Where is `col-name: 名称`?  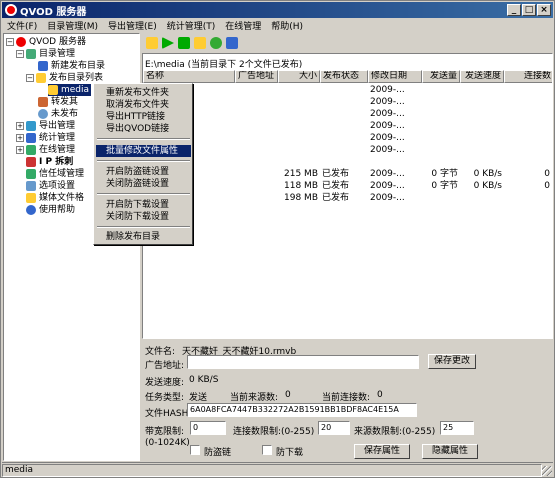
col-name: 名称 is located at coordinates (189, 76).